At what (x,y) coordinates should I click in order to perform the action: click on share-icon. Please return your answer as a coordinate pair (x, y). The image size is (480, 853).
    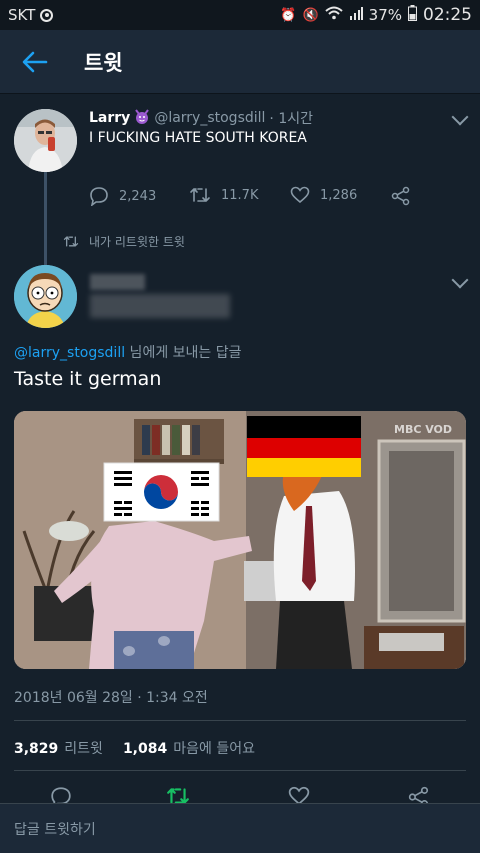
    Looking at the image, I should click on (400, 196).